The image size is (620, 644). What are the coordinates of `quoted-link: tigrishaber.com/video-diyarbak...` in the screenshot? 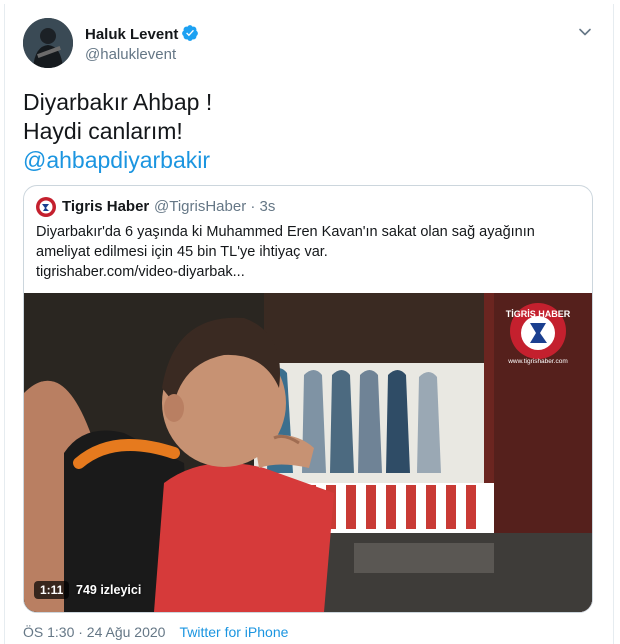 It's located at (309, 272).